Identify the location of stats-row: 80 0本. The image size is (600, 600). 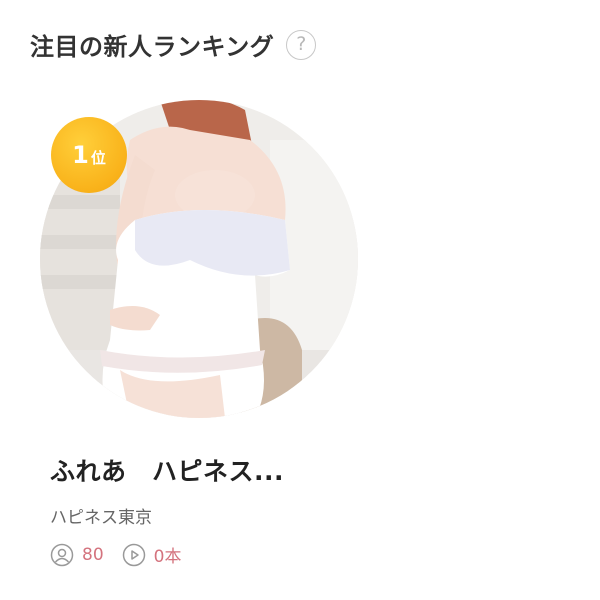
(120, 554).